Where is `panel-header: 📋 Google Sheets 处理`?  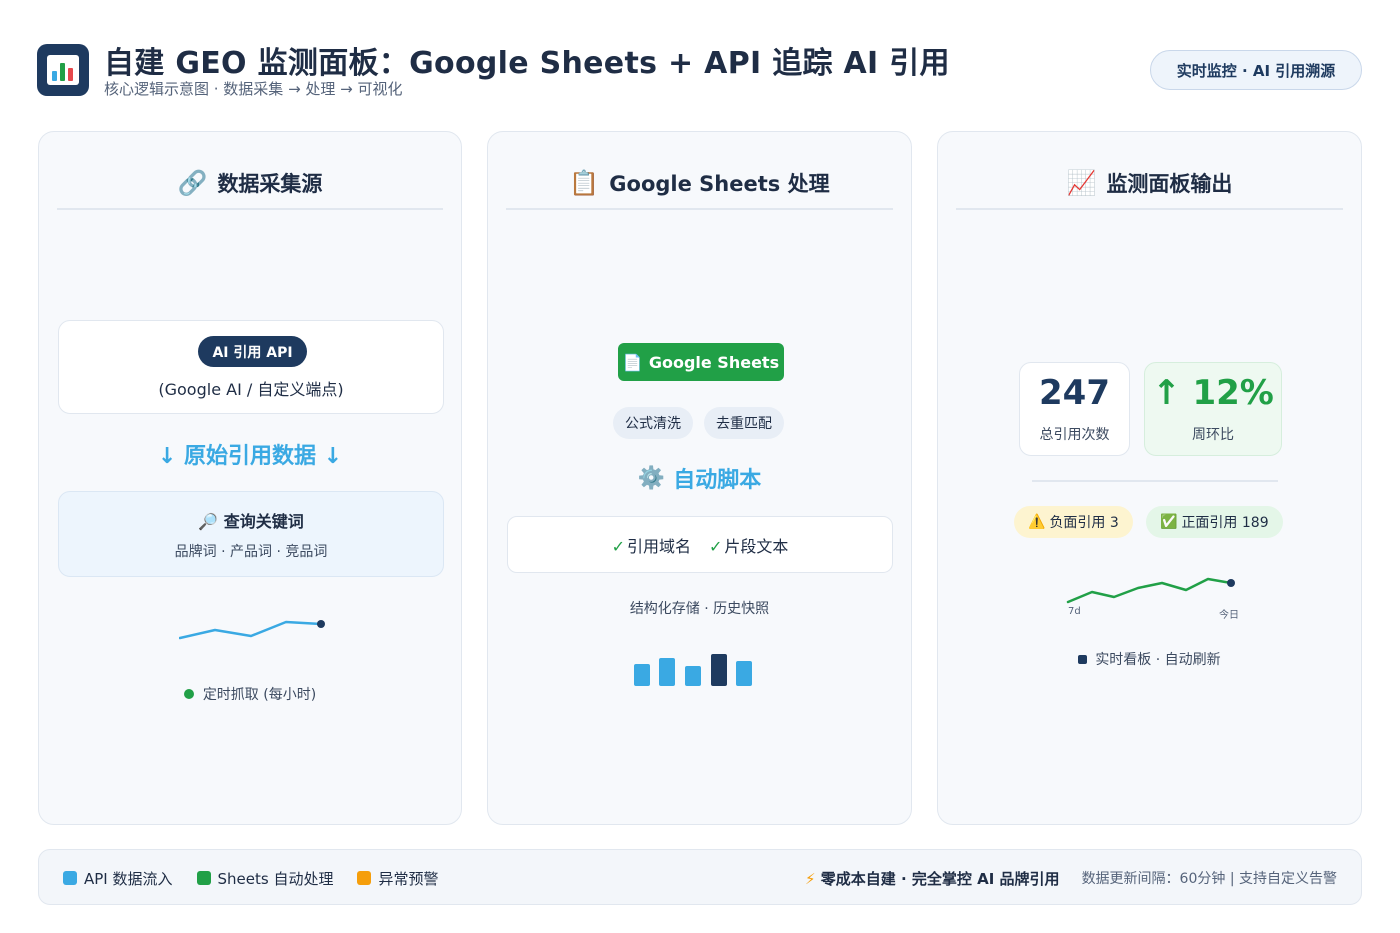
panel-header: 📋 Google Sheets 处理 is located at coordinates (699, 184).